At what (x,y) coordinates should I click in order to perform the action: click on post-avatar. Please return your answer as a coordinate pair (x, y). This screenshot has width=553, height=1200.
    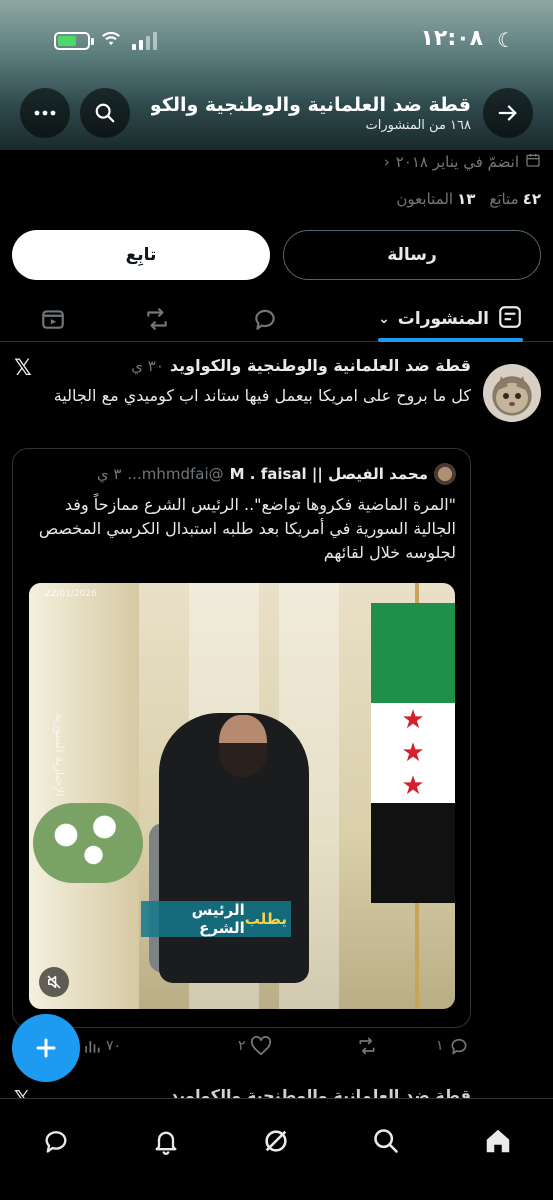
    Looking at the image, I should click on (512, 393).